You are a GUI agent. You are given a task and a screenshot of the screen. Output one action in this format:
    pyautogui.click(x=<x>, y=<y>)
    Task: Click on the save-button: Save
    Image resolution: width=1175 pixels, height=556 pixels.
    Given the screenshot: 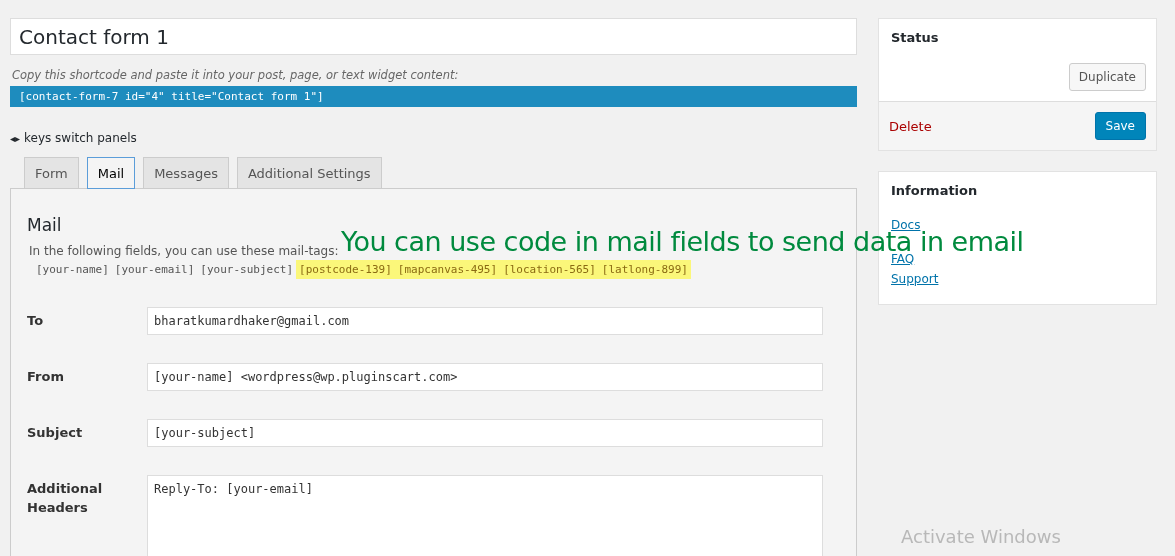 What is the action you would take?
    pyautogui.click(x=1120, y=126)
    